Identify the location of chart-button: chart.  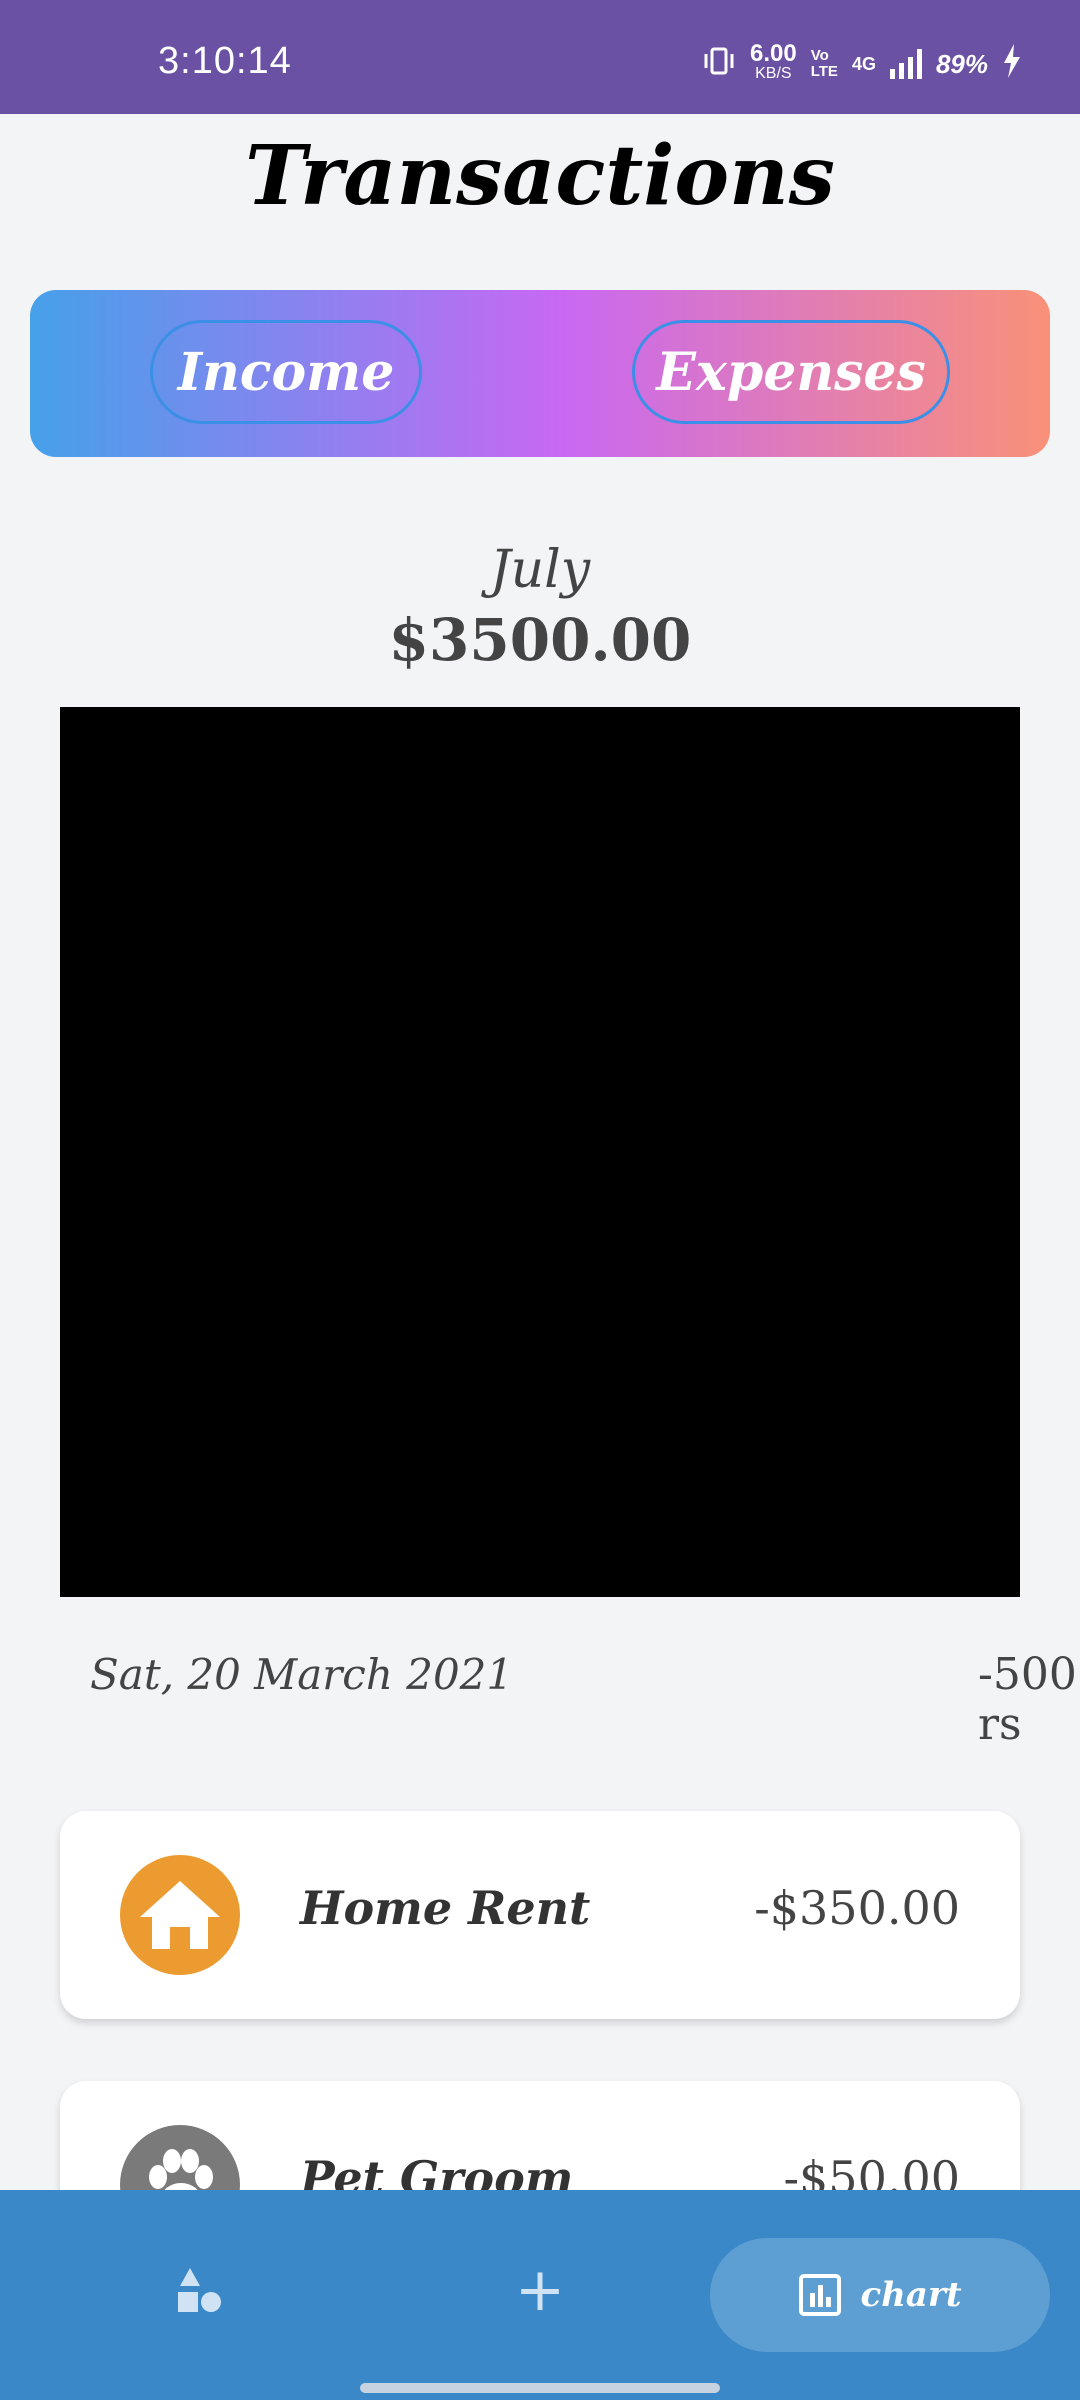
(880, 2295).